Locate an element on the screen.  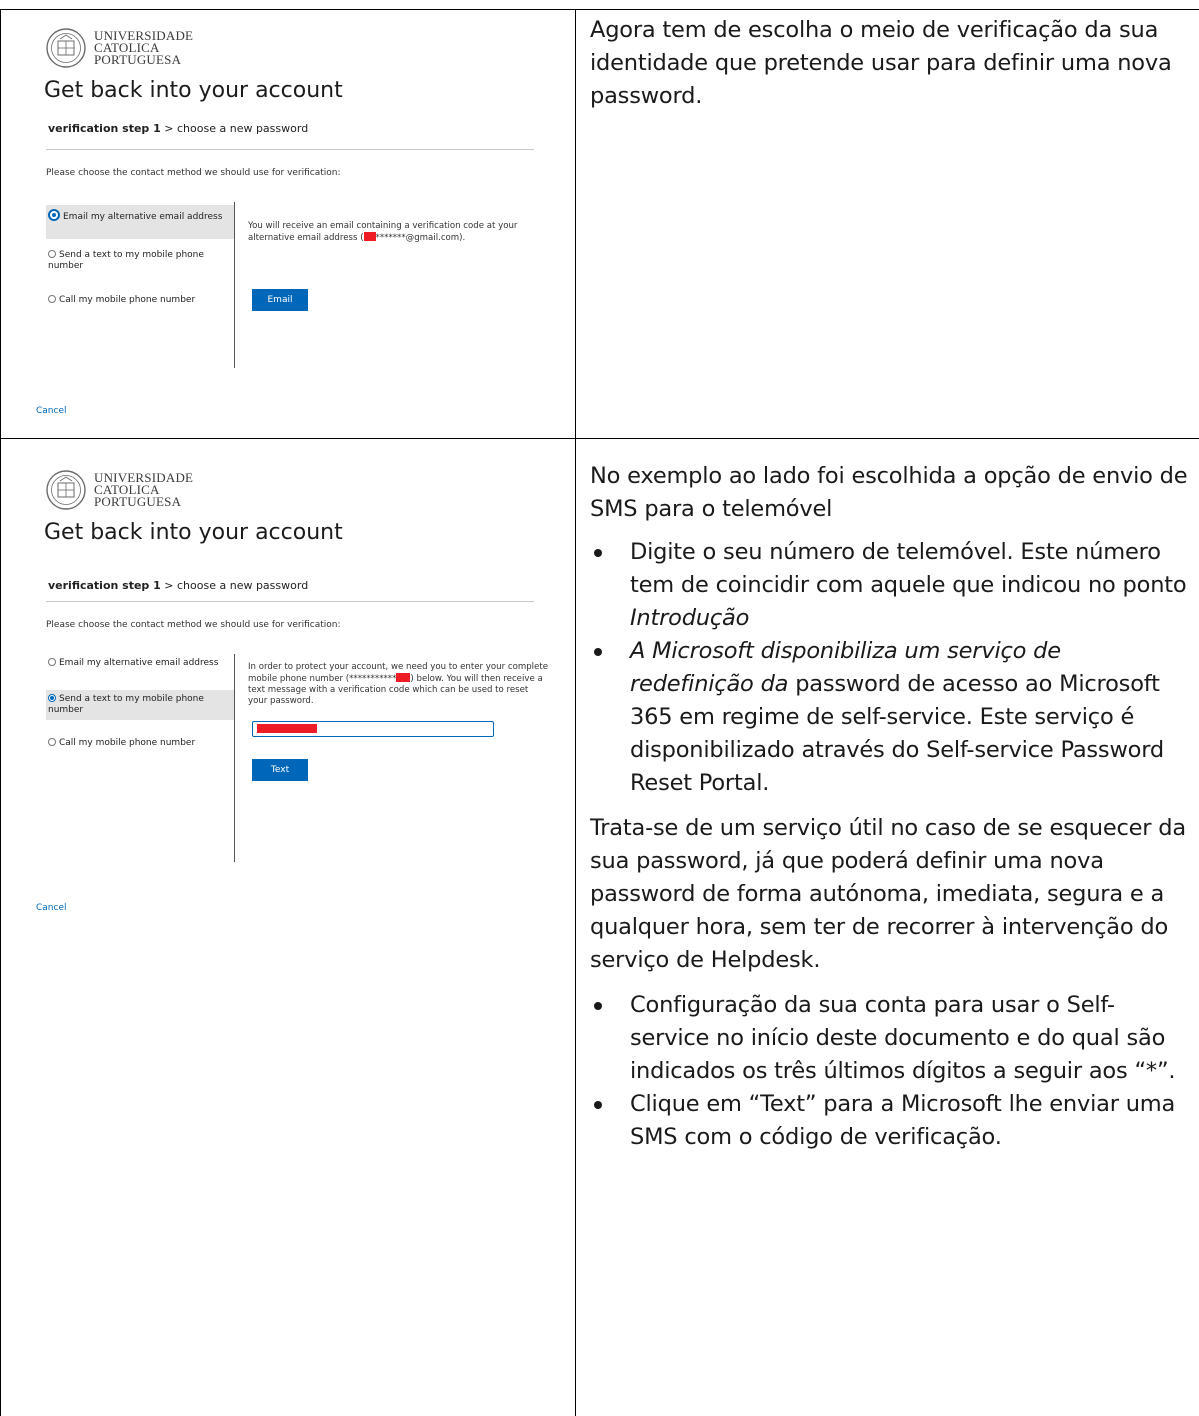
phone-number-input is located at coordinates (373, 729).